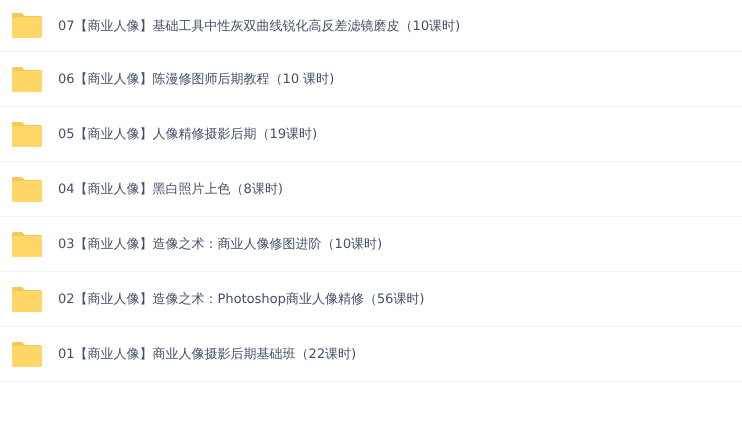 This screenshot has width=742, height=424. What do you see at coordinates (170, 189) in the screenshot?
I see `folder-name: 04【商业人像】黑白照片上色（8课时)` at bounding box center [170, 189].